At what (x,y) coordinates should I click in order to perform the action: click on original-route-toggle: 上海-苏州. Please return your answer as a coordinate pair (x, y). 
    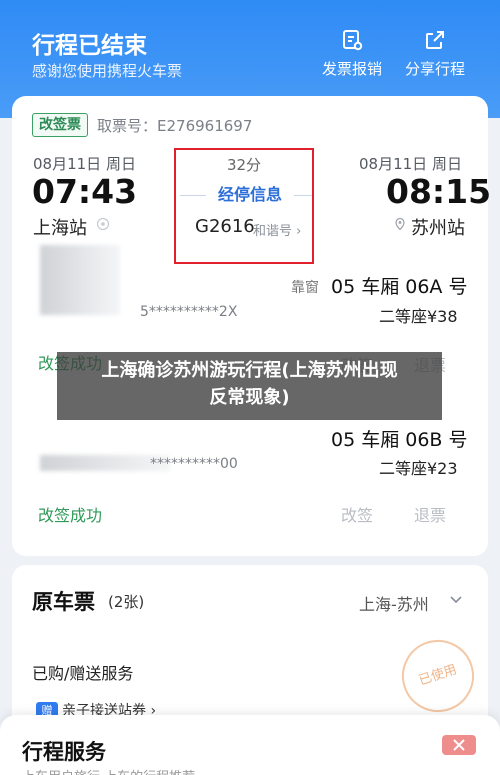
    Looking at the image, I should click on (394, 603).